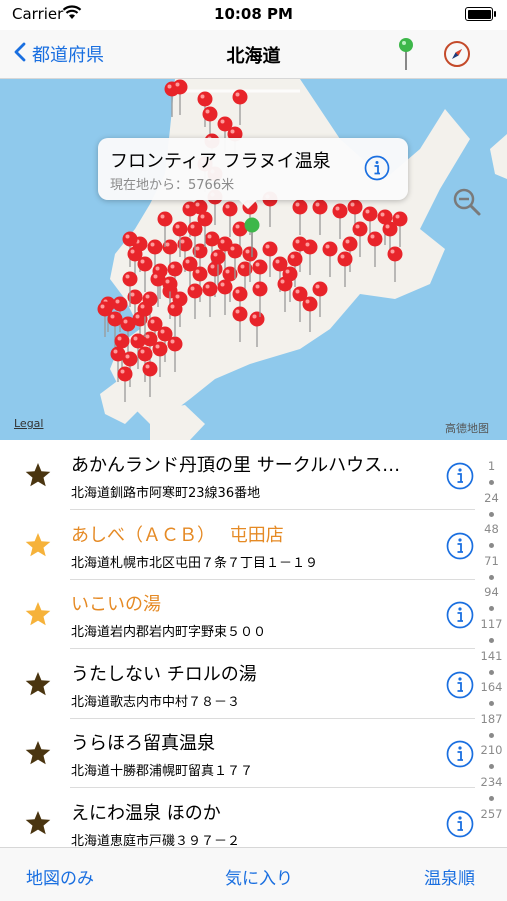 The image size is (507, 901). I want to click on battery-icon, so click(480, 14).